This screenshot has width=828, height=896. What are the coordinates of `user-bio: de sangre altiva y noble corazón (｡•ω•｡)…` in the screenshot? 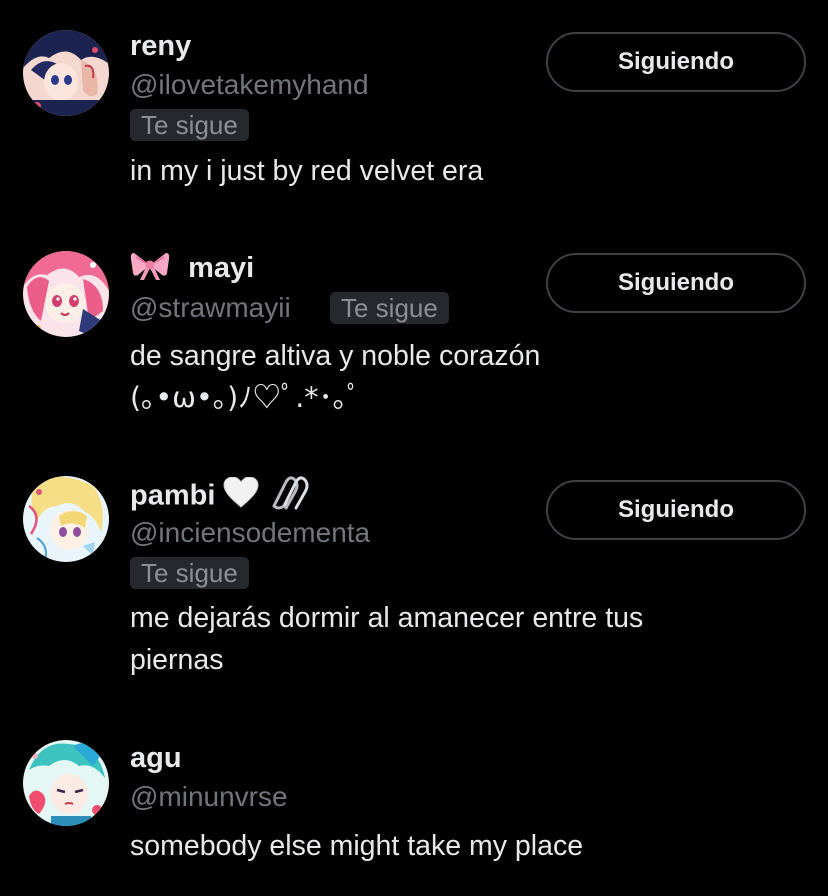 It's located at (335, 377).